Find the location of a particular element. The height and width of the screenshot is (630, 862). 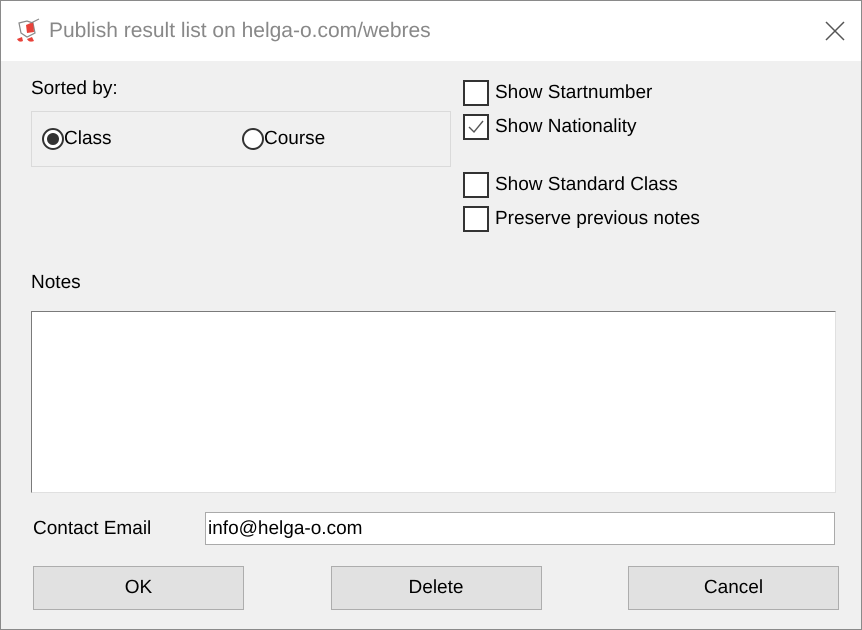

close-icon is located at coordinates (835, 31).